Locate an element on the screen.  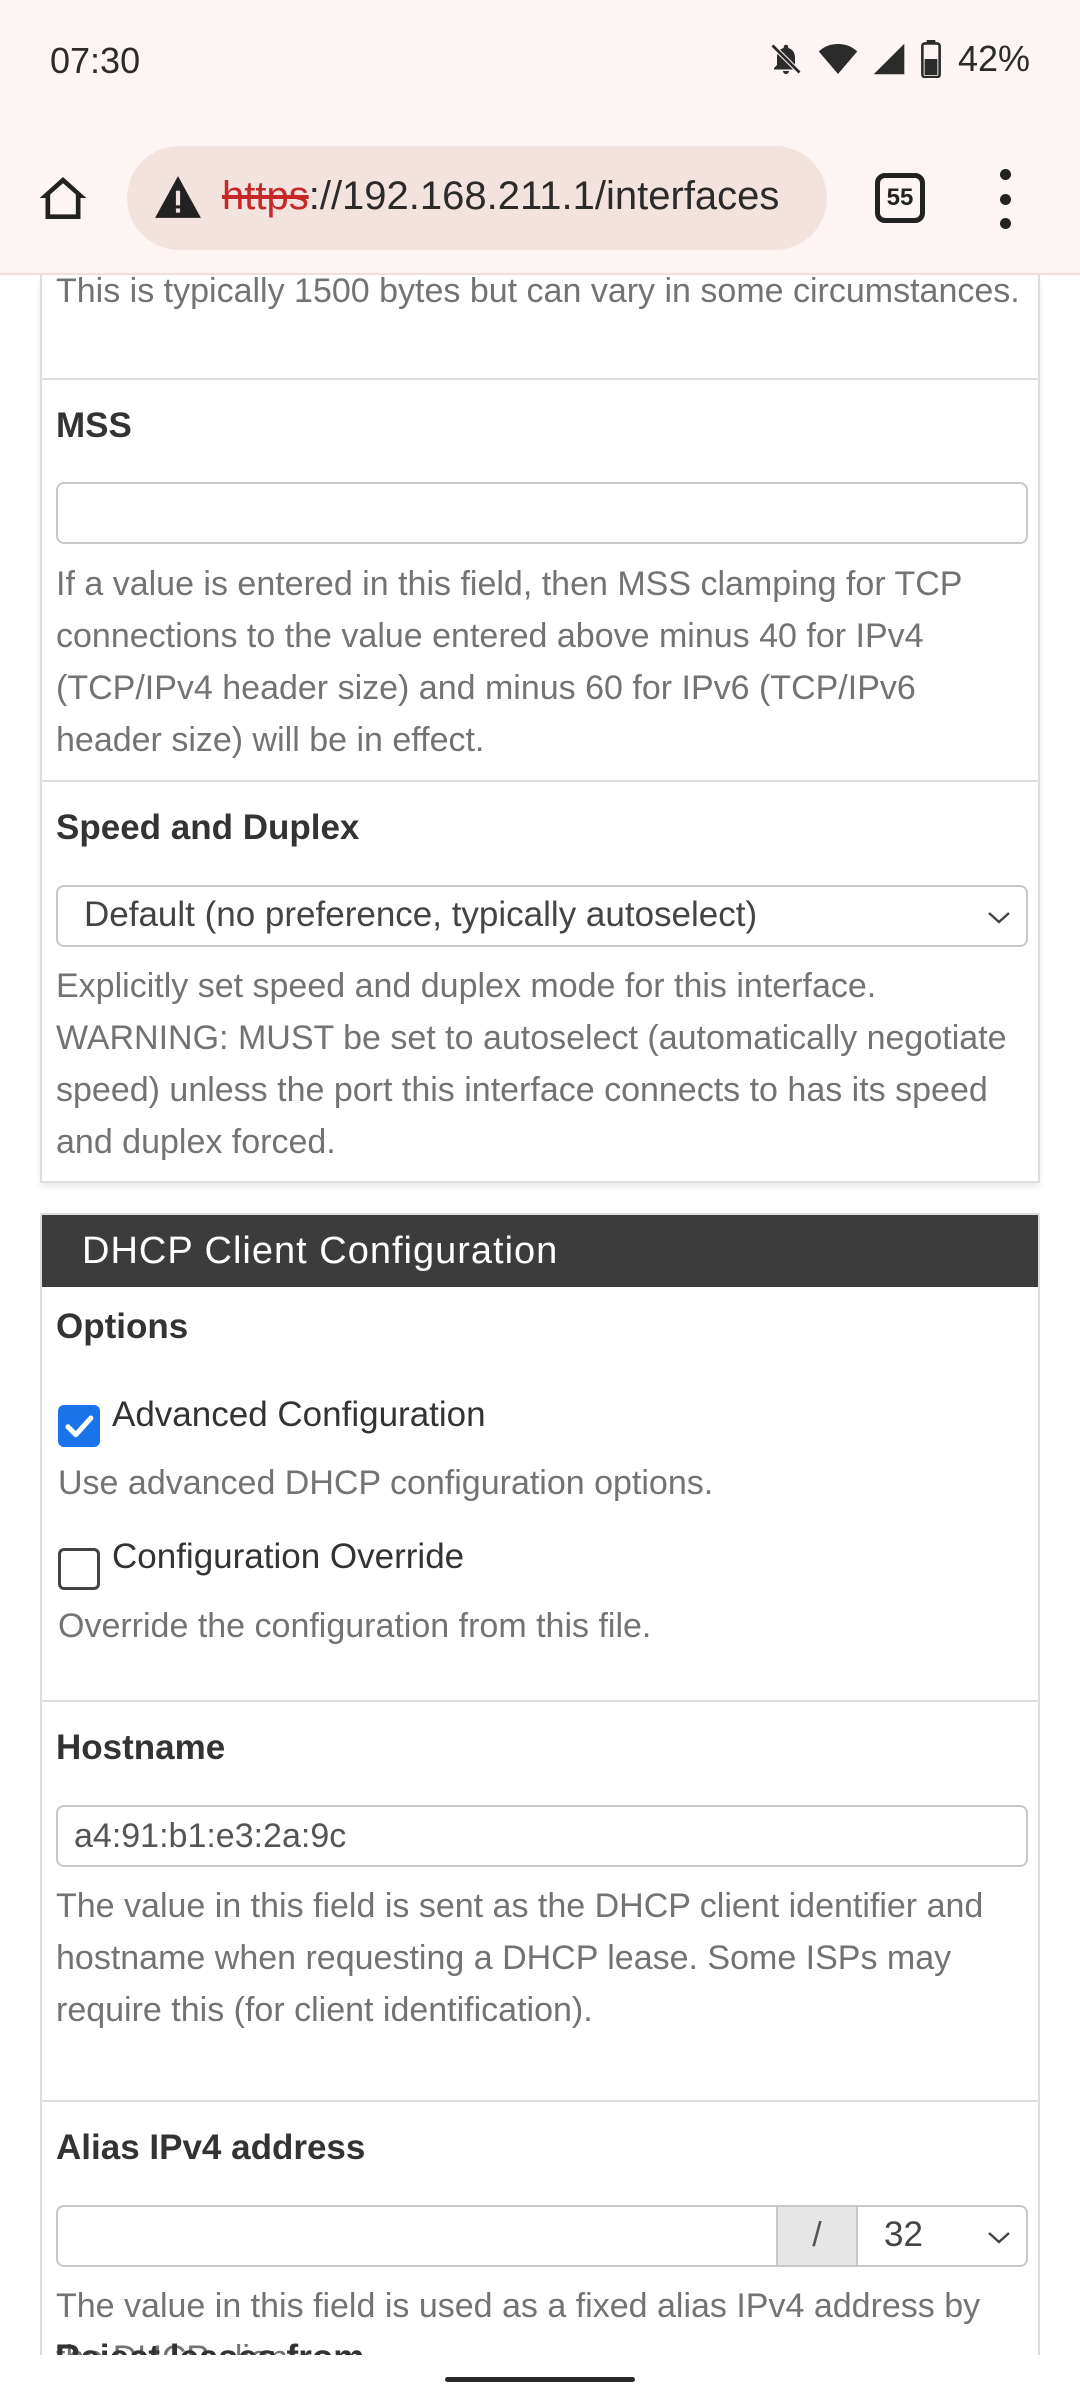
home-icon is located at coordinates (63, 198).